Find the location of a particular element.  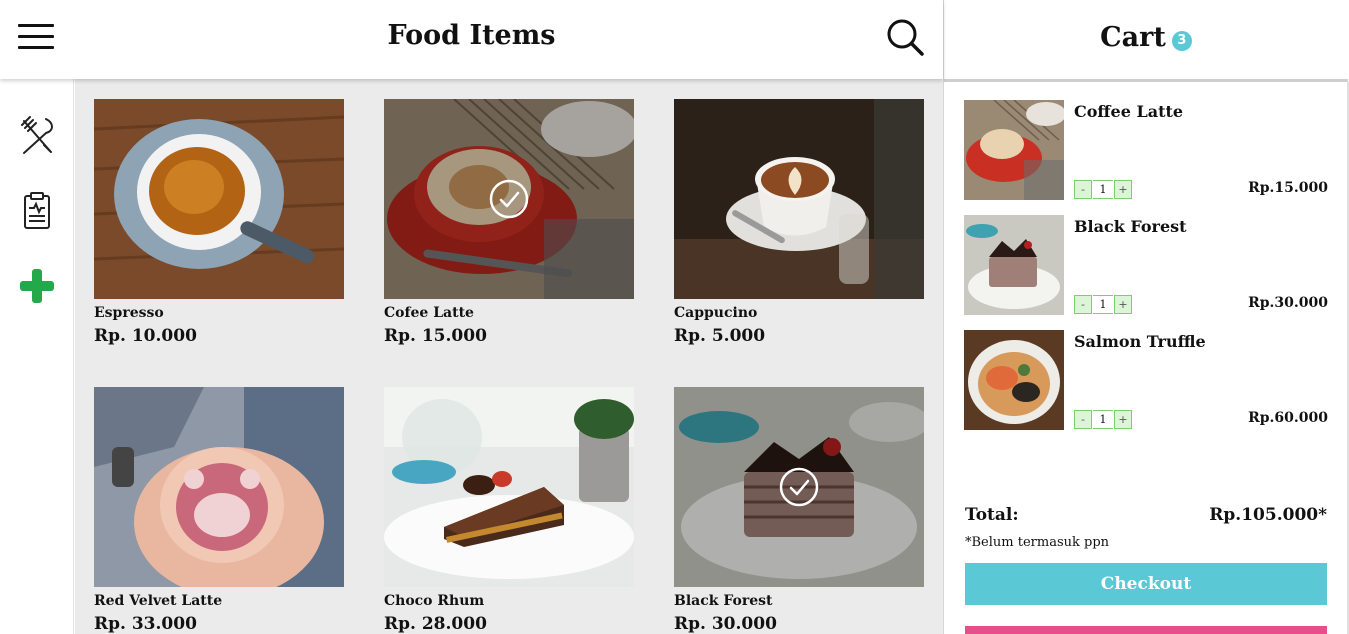

cancel-button is located at coordinates (1146, 630).